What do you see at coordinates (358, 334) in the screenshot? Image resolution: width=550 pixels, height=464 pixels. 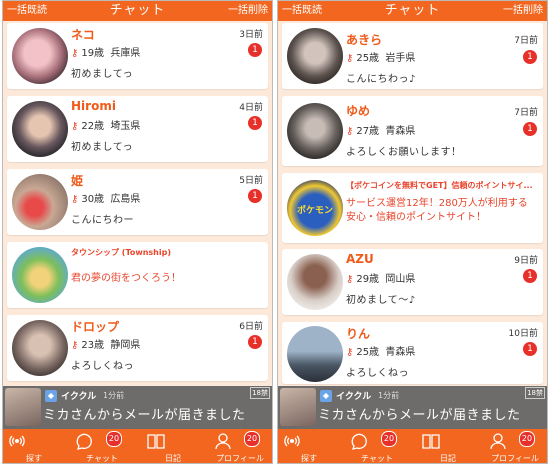 I see `chat-name: りん` at bounding box center [358, 334].